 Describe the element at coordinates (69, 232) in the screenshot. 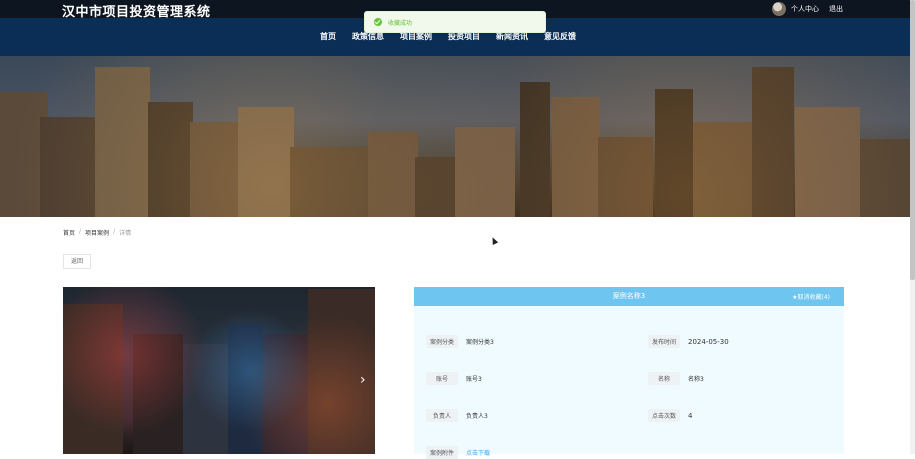

I see `breadcrumb-home: 首页` at that location.